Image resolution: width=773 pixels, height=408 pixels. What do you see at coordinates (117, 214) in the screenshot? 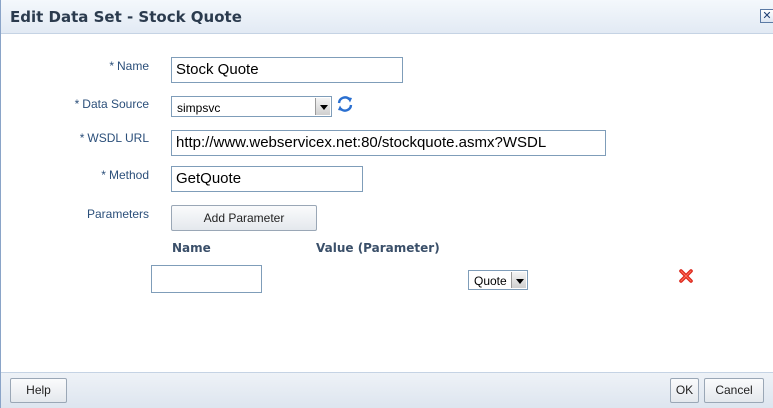
I see `parameters-label: Parameters` at bounding box center [117, 214].